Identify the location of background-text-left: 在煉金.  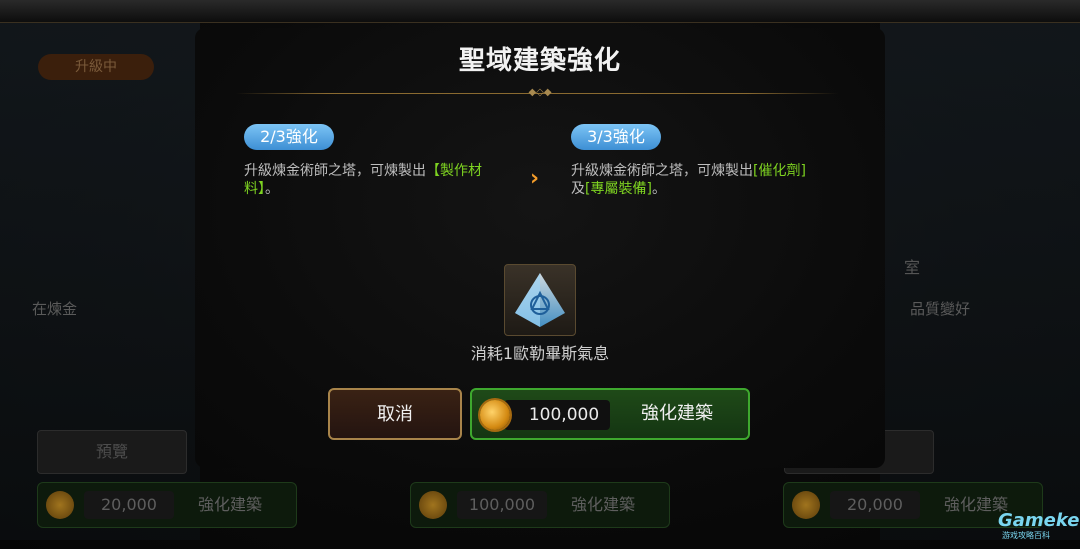
(55, 309).